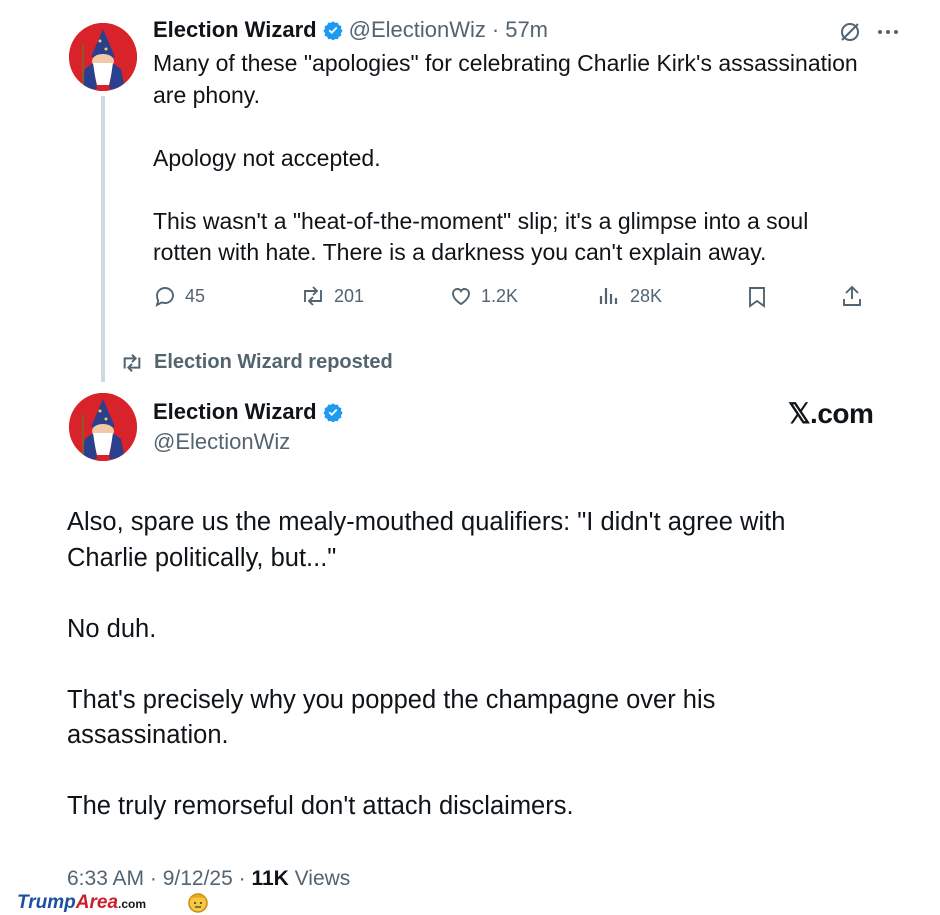 Image resolution: width=940 pixels, height=915 pixels. I want to click on like-button: 1.2K, so click(483, 296).